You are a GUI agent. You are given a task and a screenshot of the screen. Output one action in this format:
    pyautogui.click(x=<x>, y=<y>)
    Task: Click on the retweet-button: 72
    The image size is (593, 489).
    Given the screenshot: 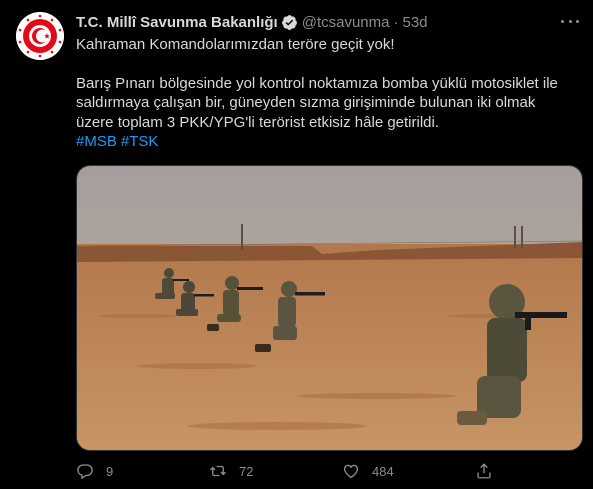 What is the action you would take?
    pyautogui.click(x=231, y=471)
    